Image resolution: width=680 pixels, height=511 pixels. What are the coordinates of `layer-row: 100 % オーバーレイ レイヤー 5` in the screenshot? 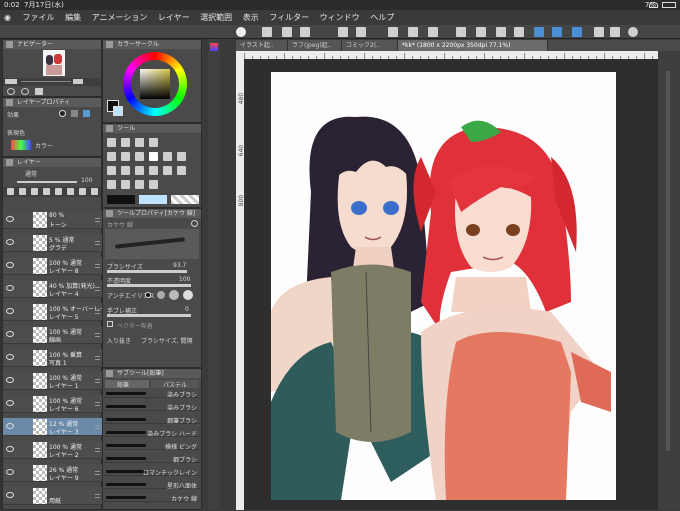 It's located at (54, 312).